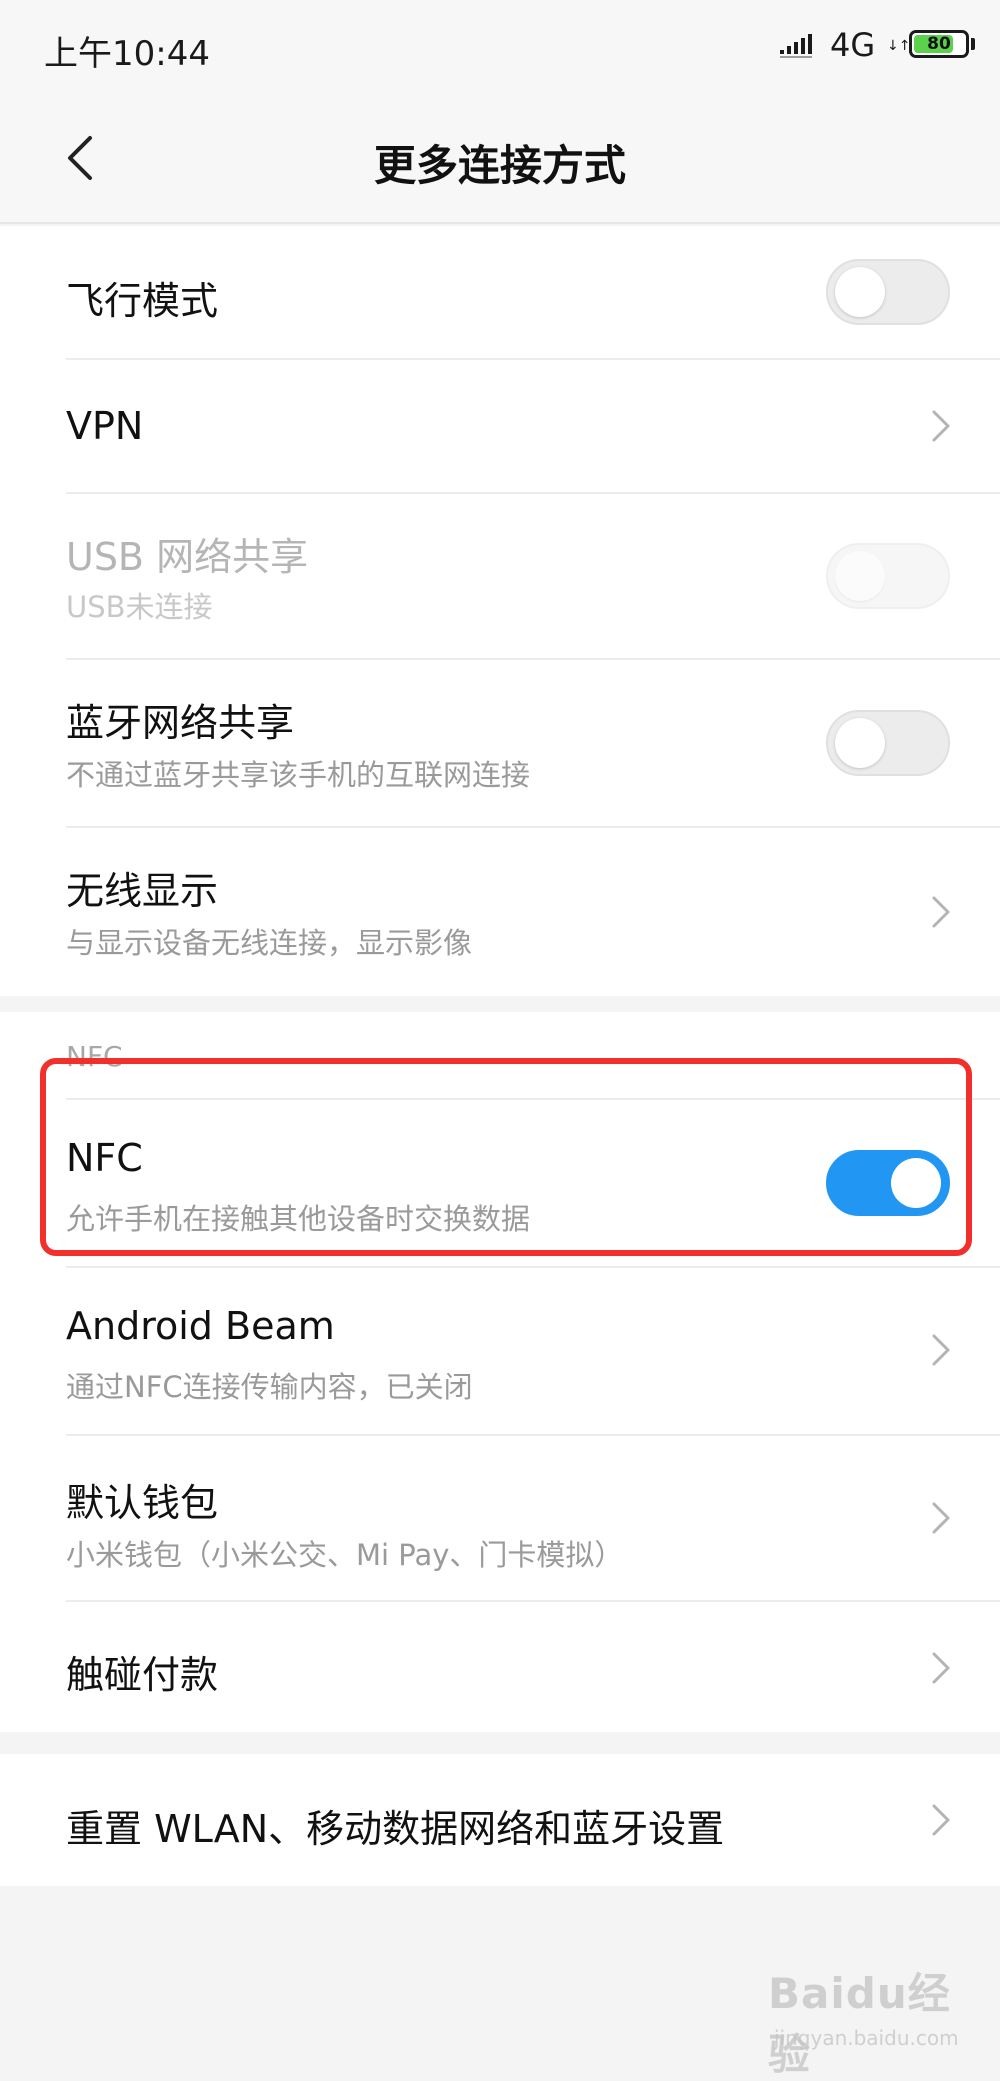 This screenshot has width=1000, height=2081. I want to click on status-bar: 上午10:44 4G ↓↑ 80, so click(500, 46).